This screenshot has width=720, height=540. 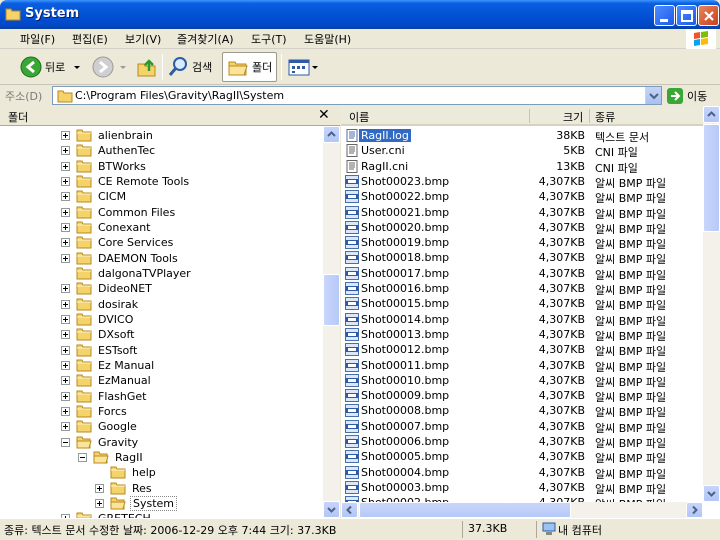 What do you see at coordinates (711, 304) in the screenshot?
I see `file-list-vscrollbar` at bounding box center [711, 304].